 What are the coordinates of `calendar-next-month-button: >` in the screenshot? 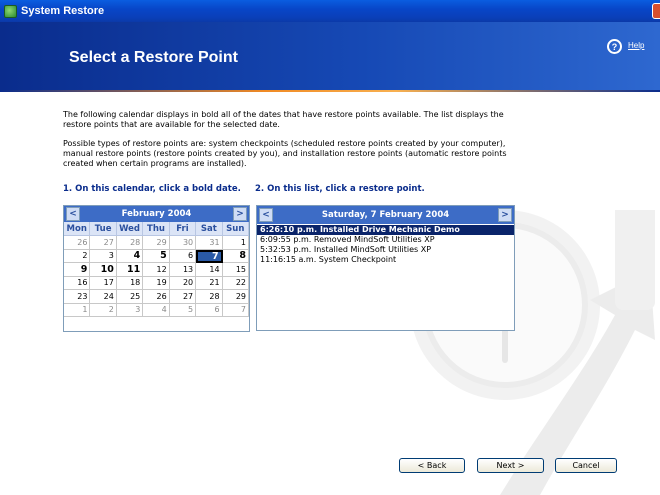 It's located at (240, 214).